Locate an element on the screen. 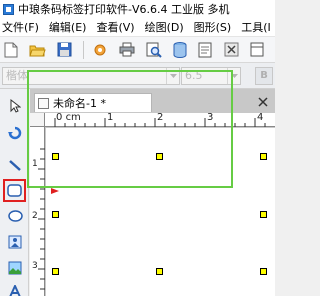 The width and height of the screenshot is (320, 296). settings-button is located at coordinates (100, 50).